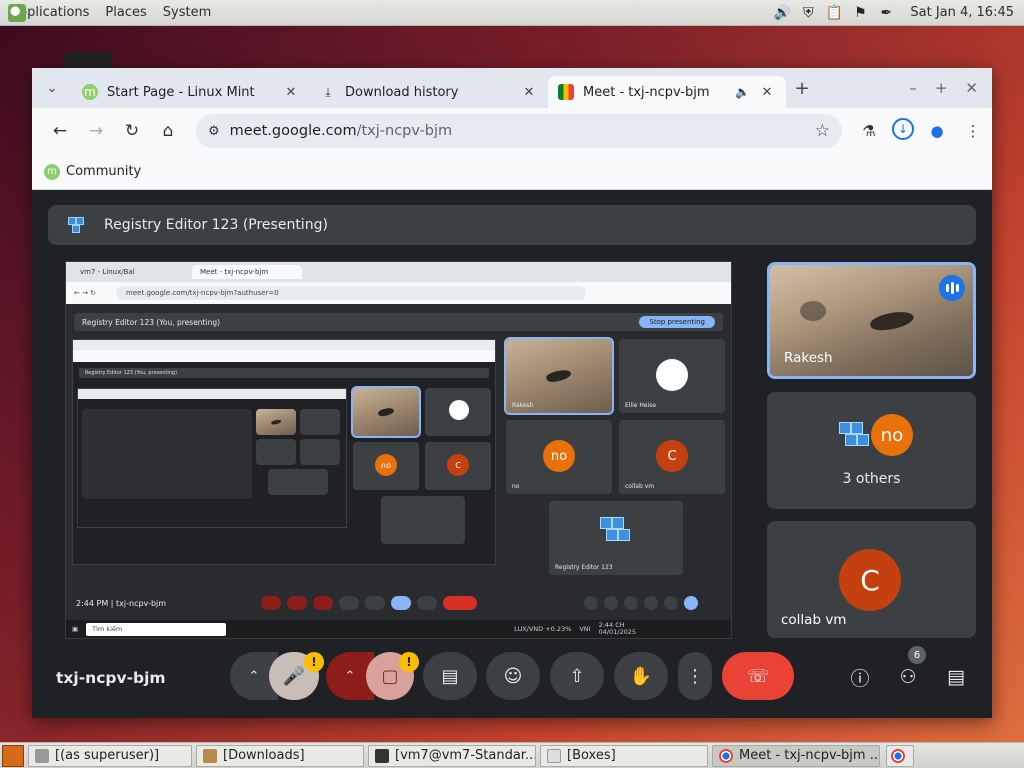 The image size is (1024, 768). I want to click on people-count-badge: 6, so click(917, 655).